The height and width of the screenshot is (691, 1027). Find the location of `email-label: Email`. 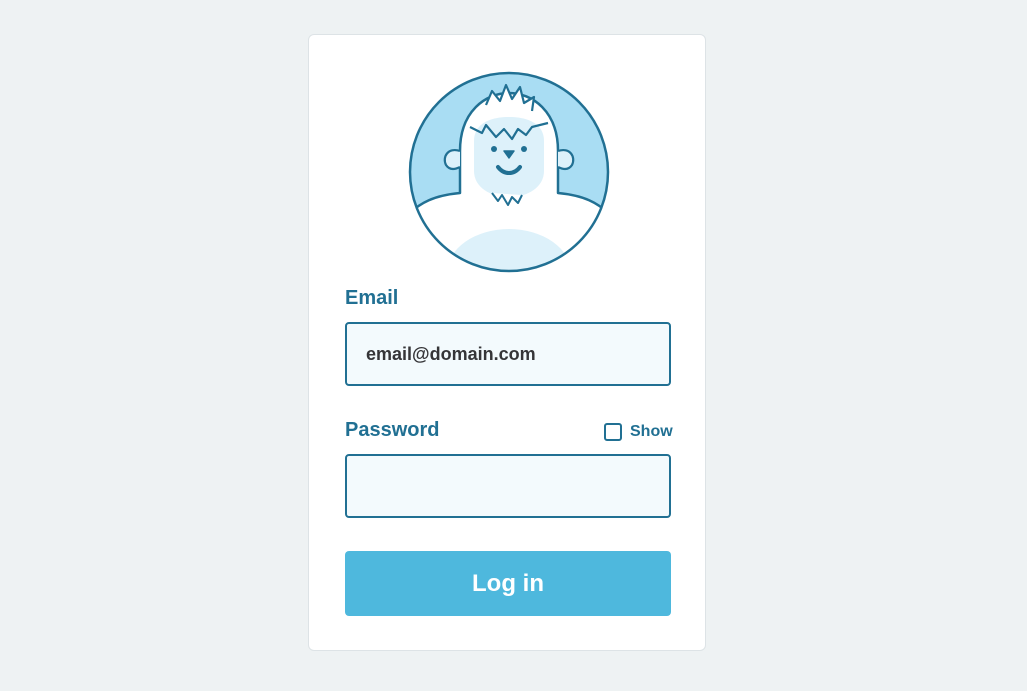

email-label: Email is located at coordinates (372, 298).